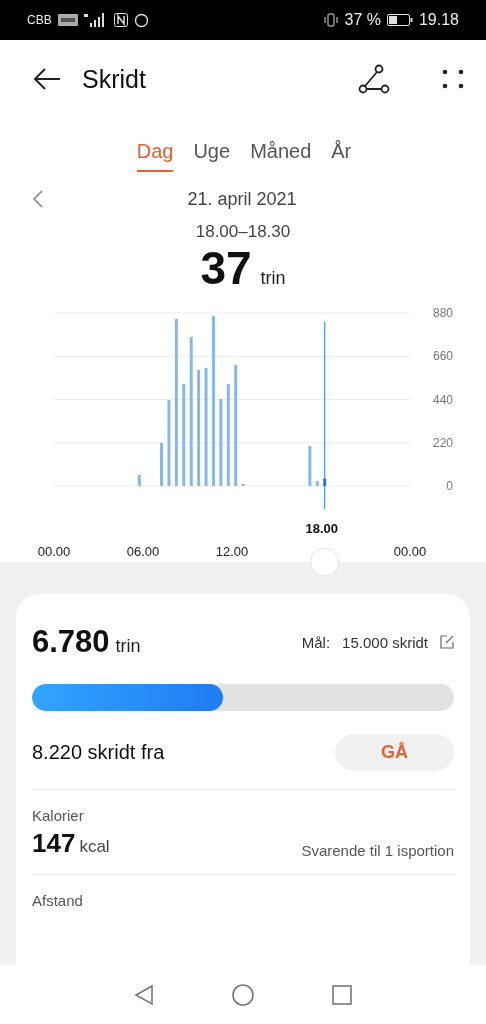  I want to click on axis-label: 660, so click(442, 356).